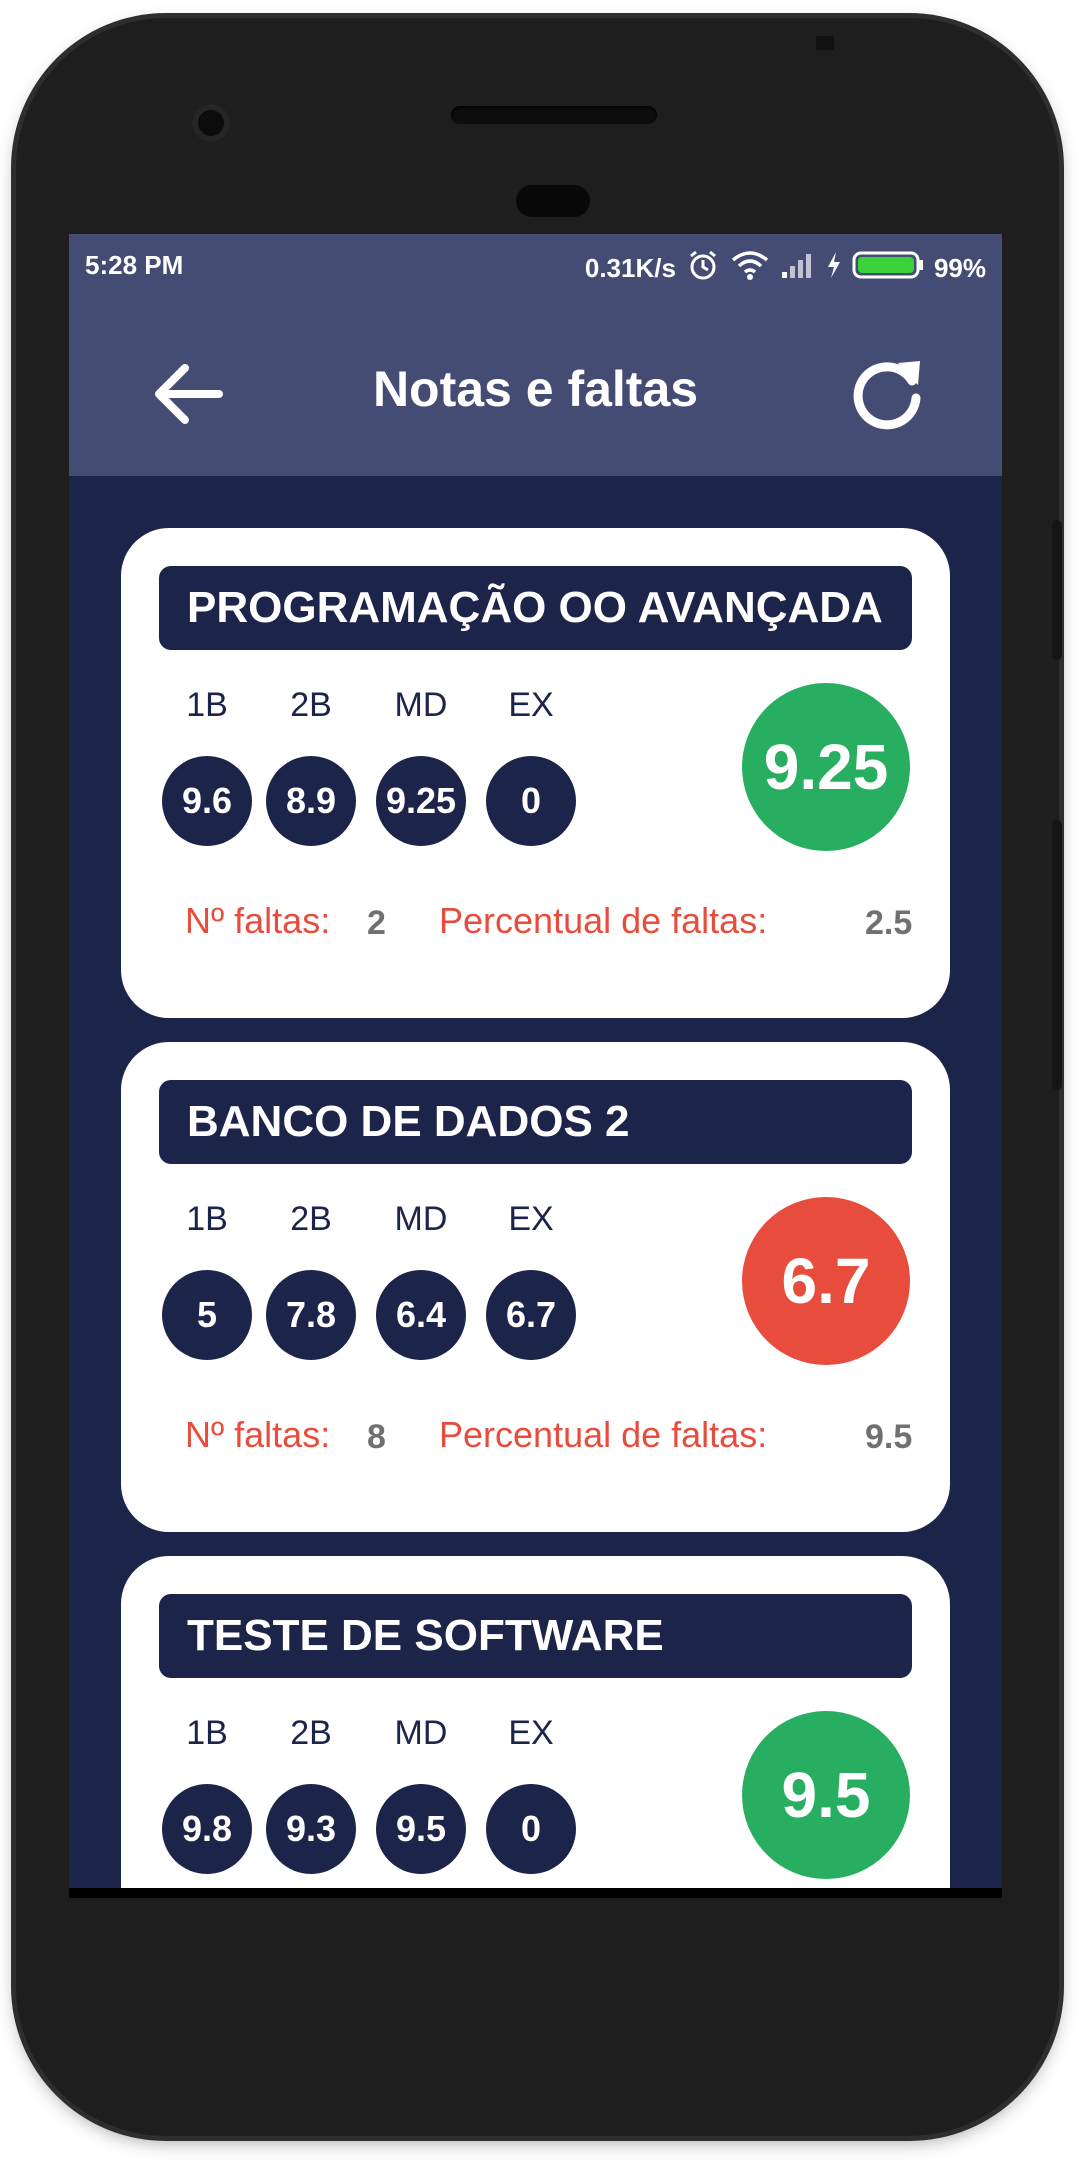  Describe the element at coordinates (134, 265) in the screenshot. I see `status-time: 5:28 PM` at that location.